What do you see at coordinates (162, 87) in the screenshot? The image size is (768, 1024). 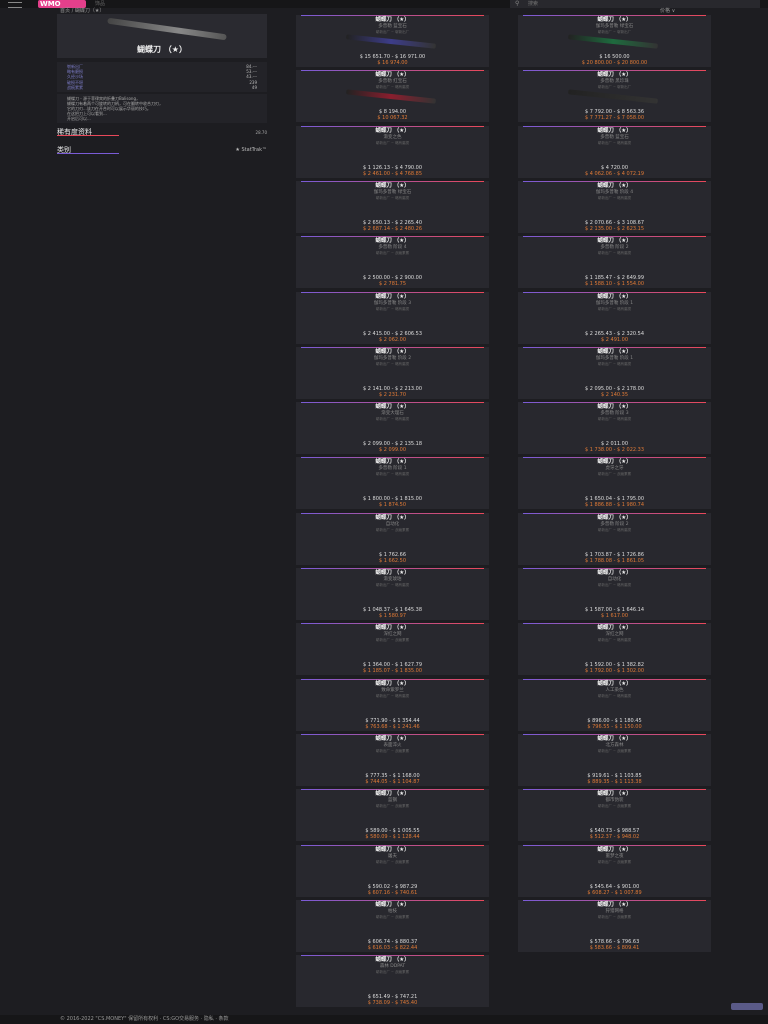 I see `wear-row: 战痕累累 49` at bounding box center [162, 87].